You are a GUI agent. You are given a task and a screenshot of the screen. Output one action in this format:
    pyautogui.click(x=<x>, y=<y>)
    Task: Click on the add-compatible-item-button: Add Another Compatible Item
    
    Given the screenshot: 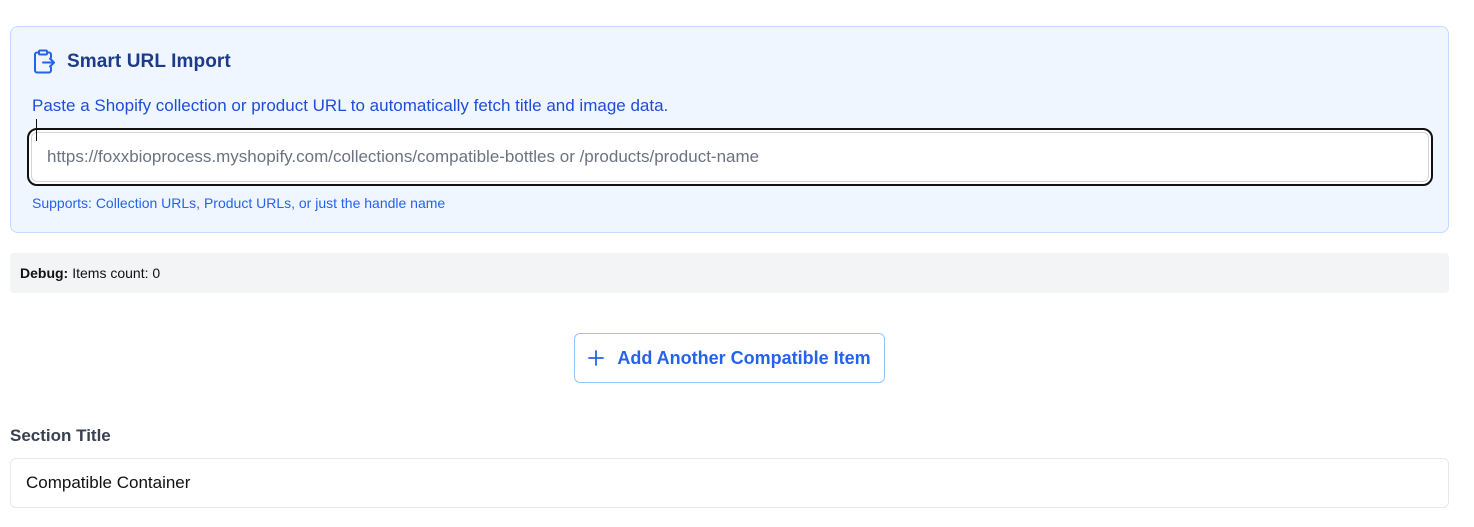 What is the action you would take?
    pyautogui.click(x=729, y=358)
    